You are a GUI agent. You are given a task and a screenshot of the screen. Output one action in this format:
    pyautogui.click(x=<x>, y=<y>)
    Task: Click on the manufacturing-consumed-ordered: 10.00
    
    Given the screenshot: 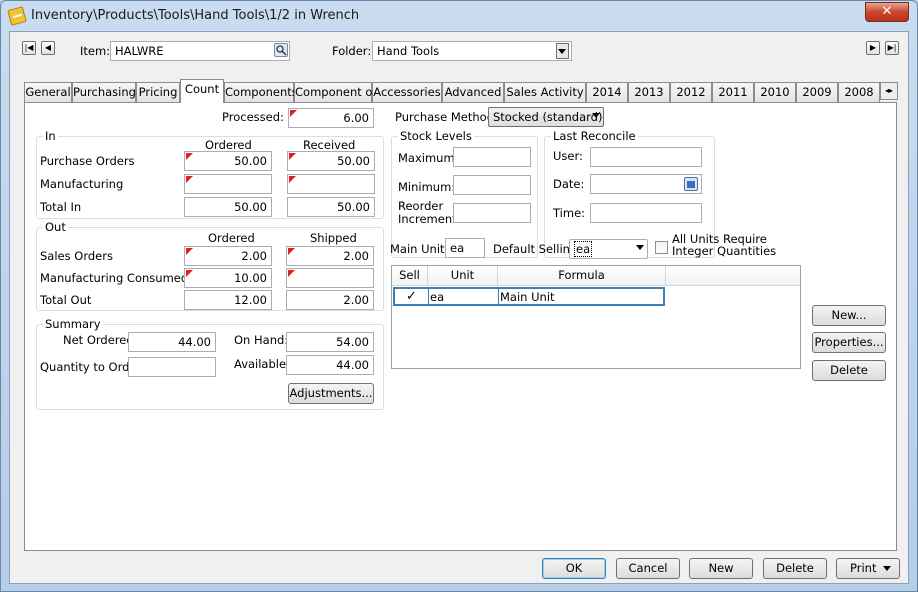 What is the action you would take?
    pyautogui.click(x=228, y=278)
    